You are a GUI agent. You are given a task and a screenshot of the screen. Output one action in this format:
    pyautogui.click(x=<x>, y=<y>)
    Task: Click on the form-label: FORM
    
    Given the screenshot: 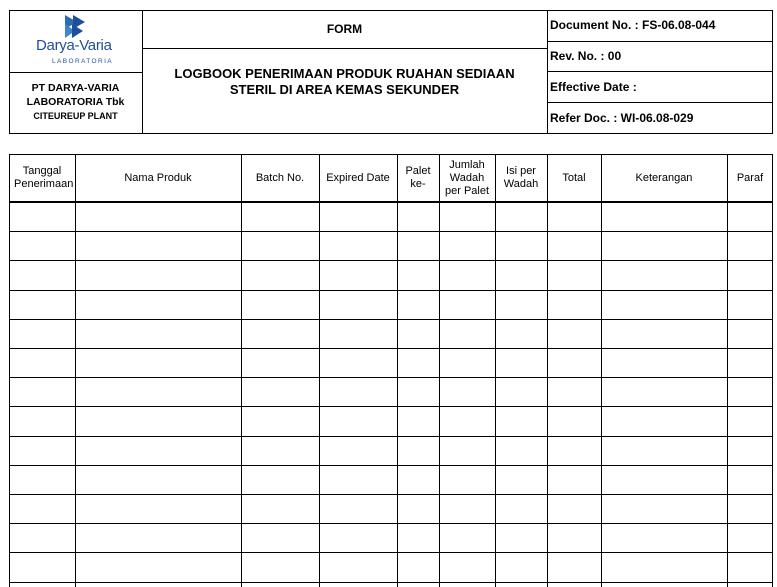 What is the action you would take?
    pyautogui.click(x=344, y=29)
    